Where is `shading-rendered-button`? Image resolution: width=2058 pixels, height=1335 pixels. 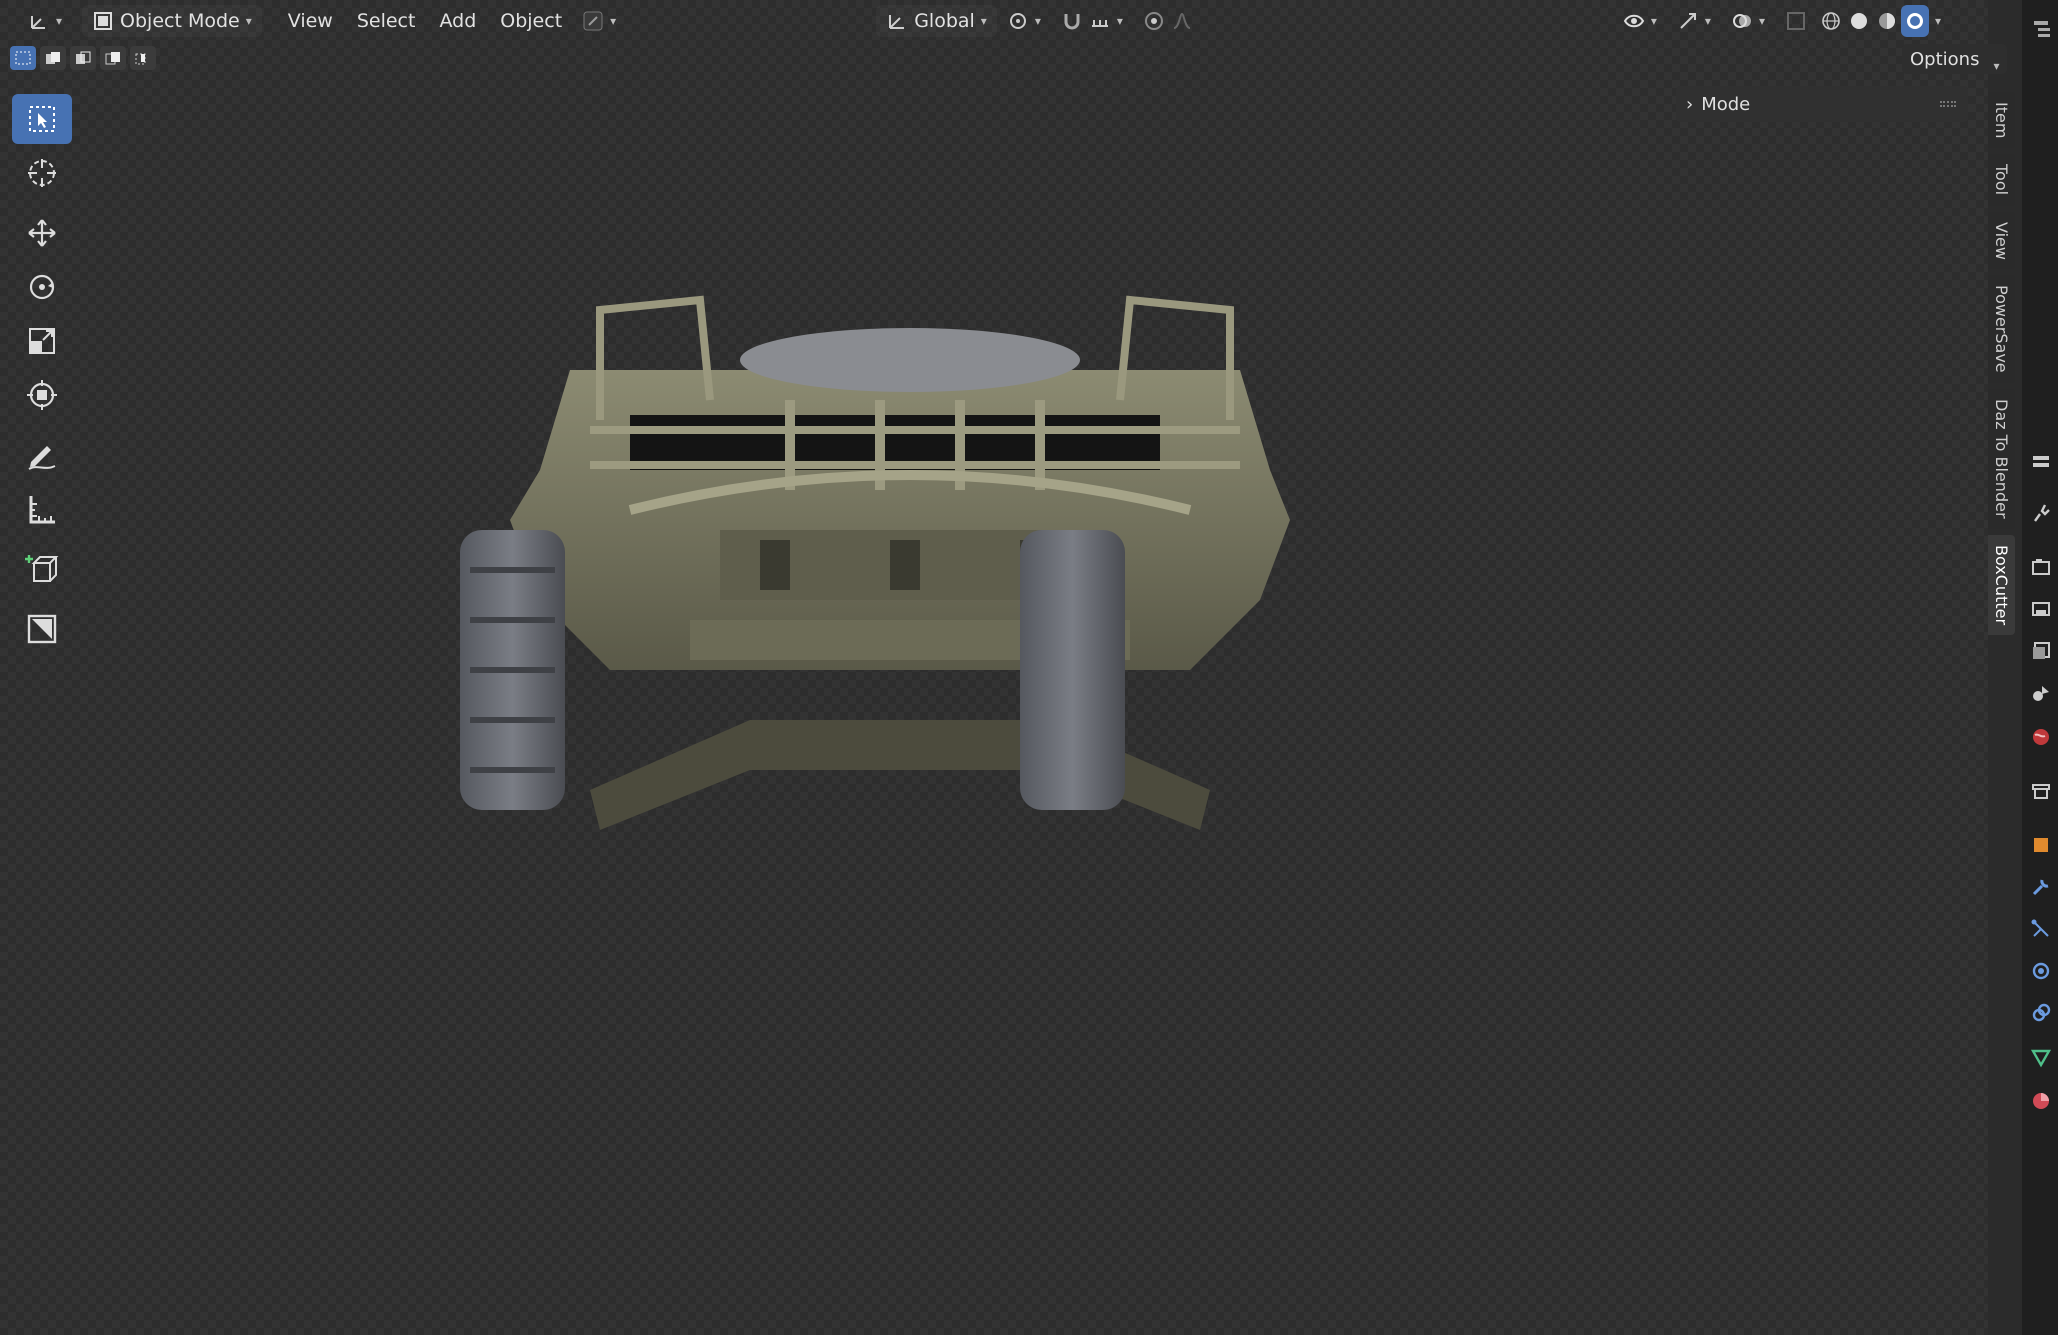
shading-rendered-button is located at coordinates (1914, 21).